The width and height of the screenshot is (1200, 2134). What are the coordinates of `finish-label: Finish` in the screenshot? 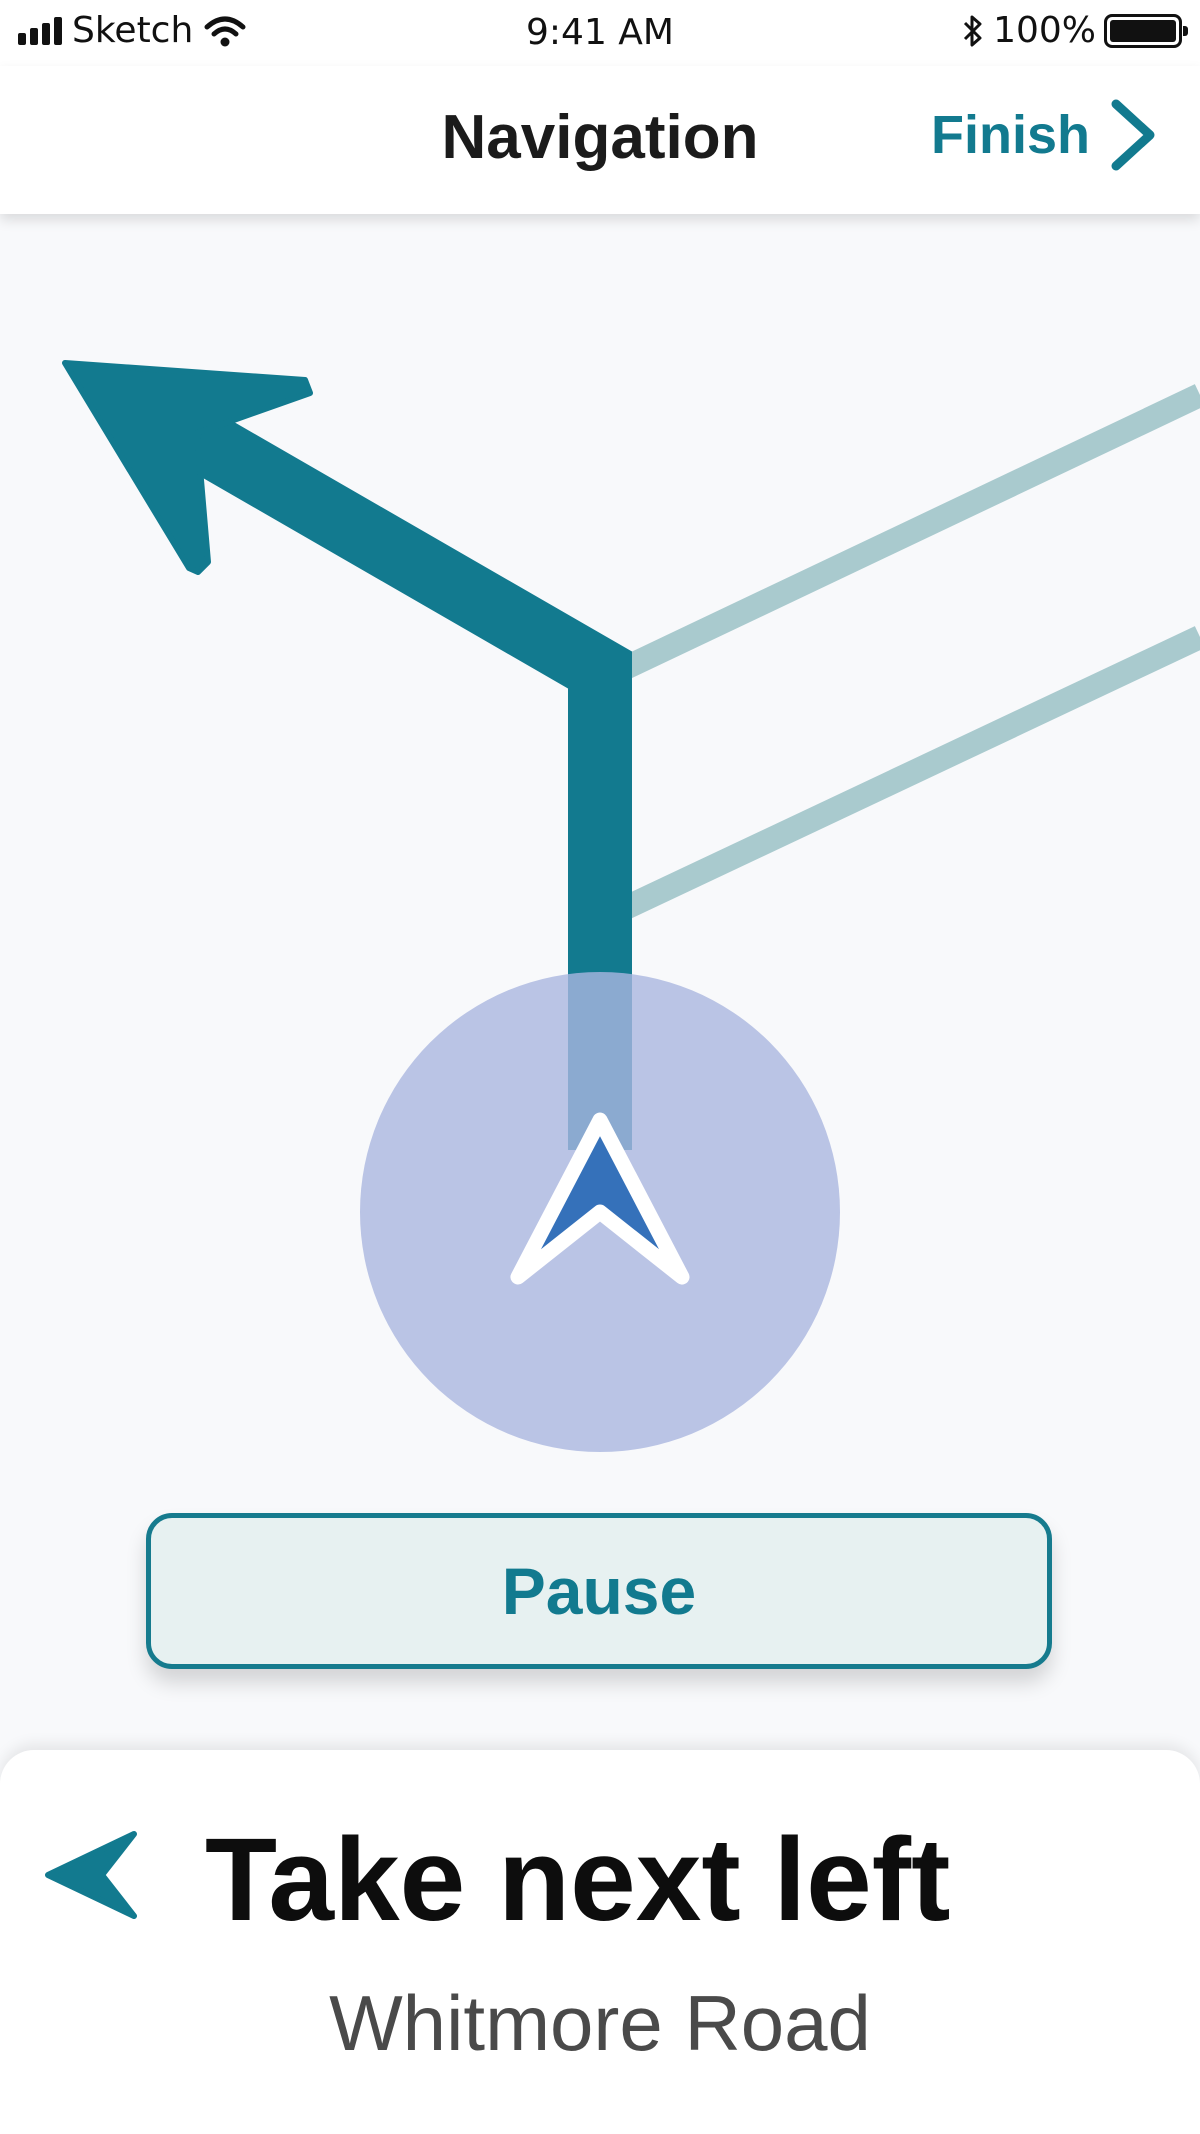 It's located at (1010, 135).